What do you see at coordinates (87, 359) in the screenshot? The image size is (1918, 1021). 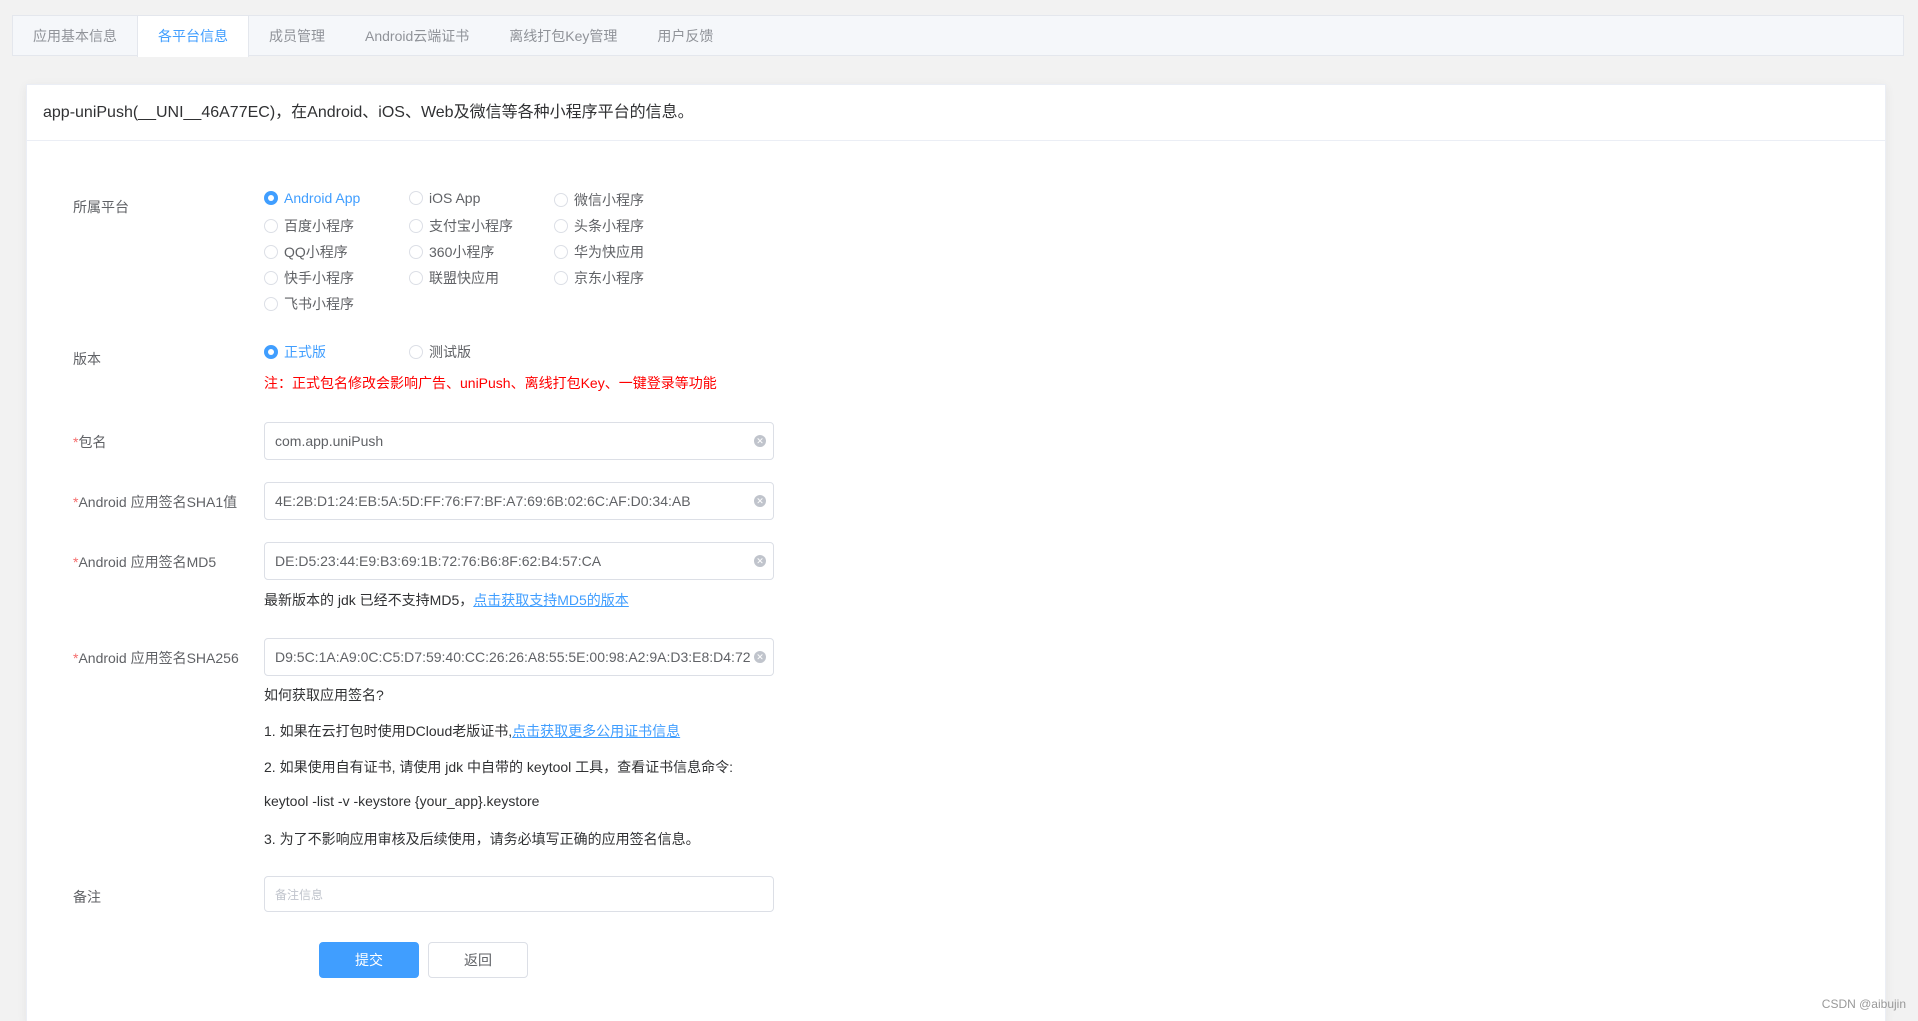 I see `version-label: 版本` at bounding box center [87, 359].